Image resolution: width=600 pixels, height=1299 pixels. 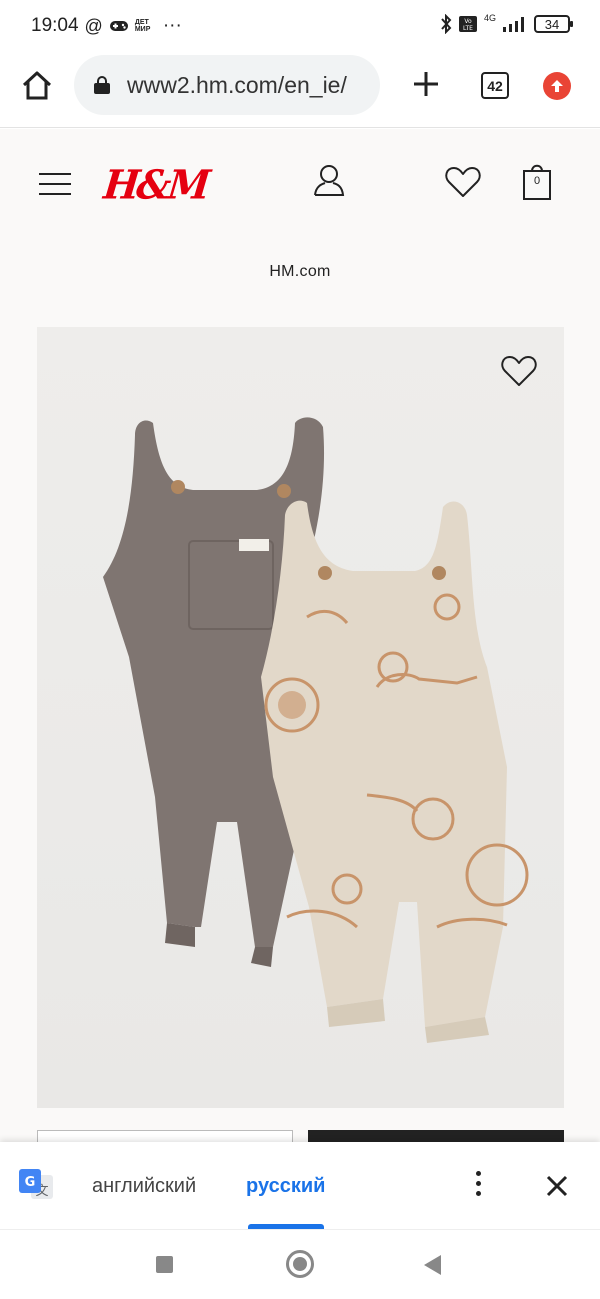 I want to click on tab-switcher-button: 42, so click(x=495, y=85).